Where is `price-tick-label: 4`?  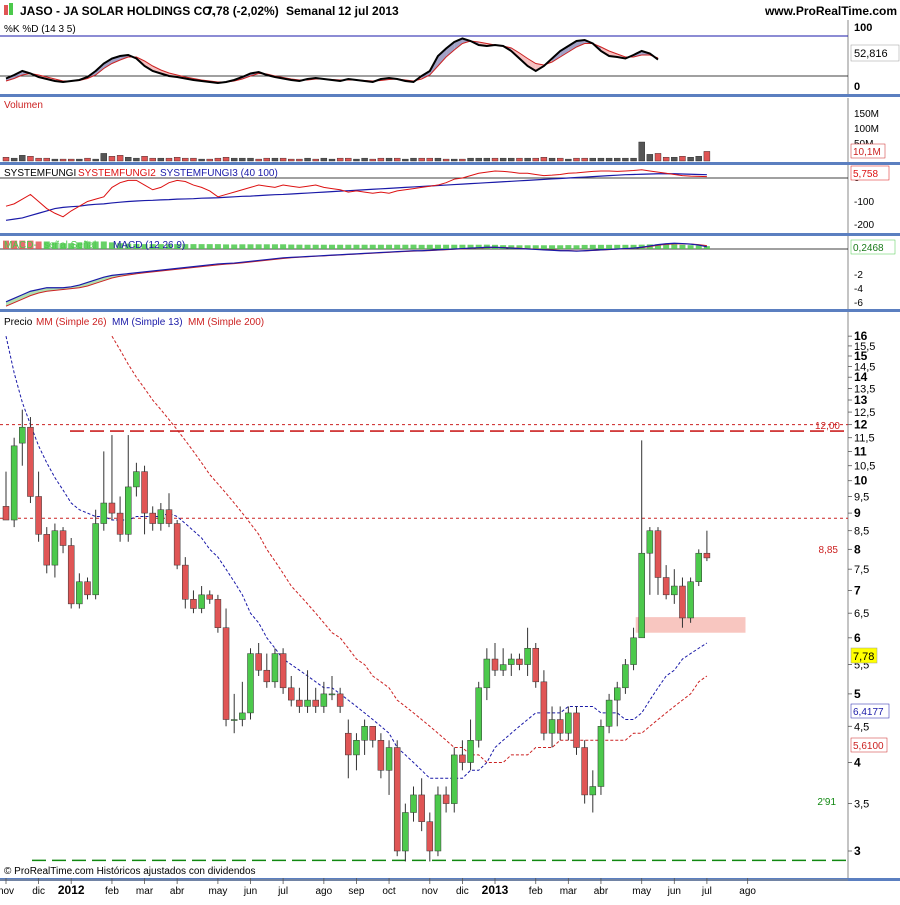 price-tick-label: 4 is located at coordinates (857, 763).